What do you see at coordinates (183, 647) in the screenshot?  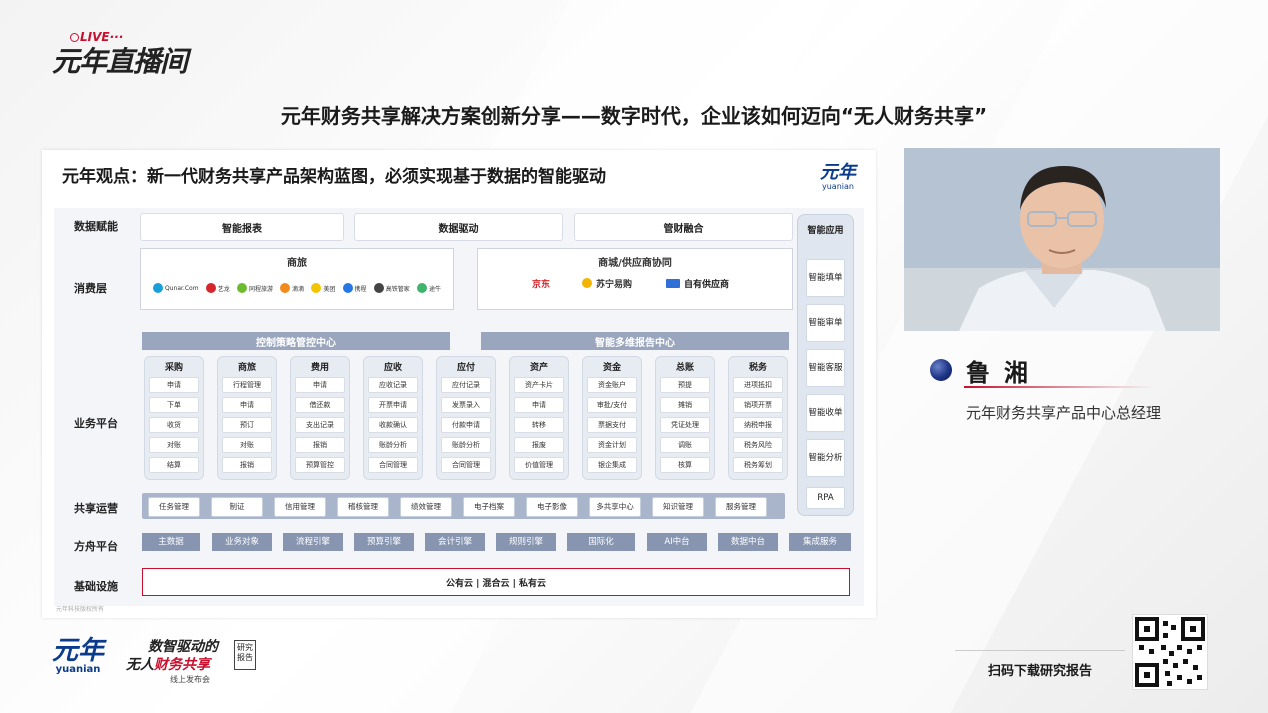 I see `report-line1: 数智驱动的` at bounding box center [183, 647].